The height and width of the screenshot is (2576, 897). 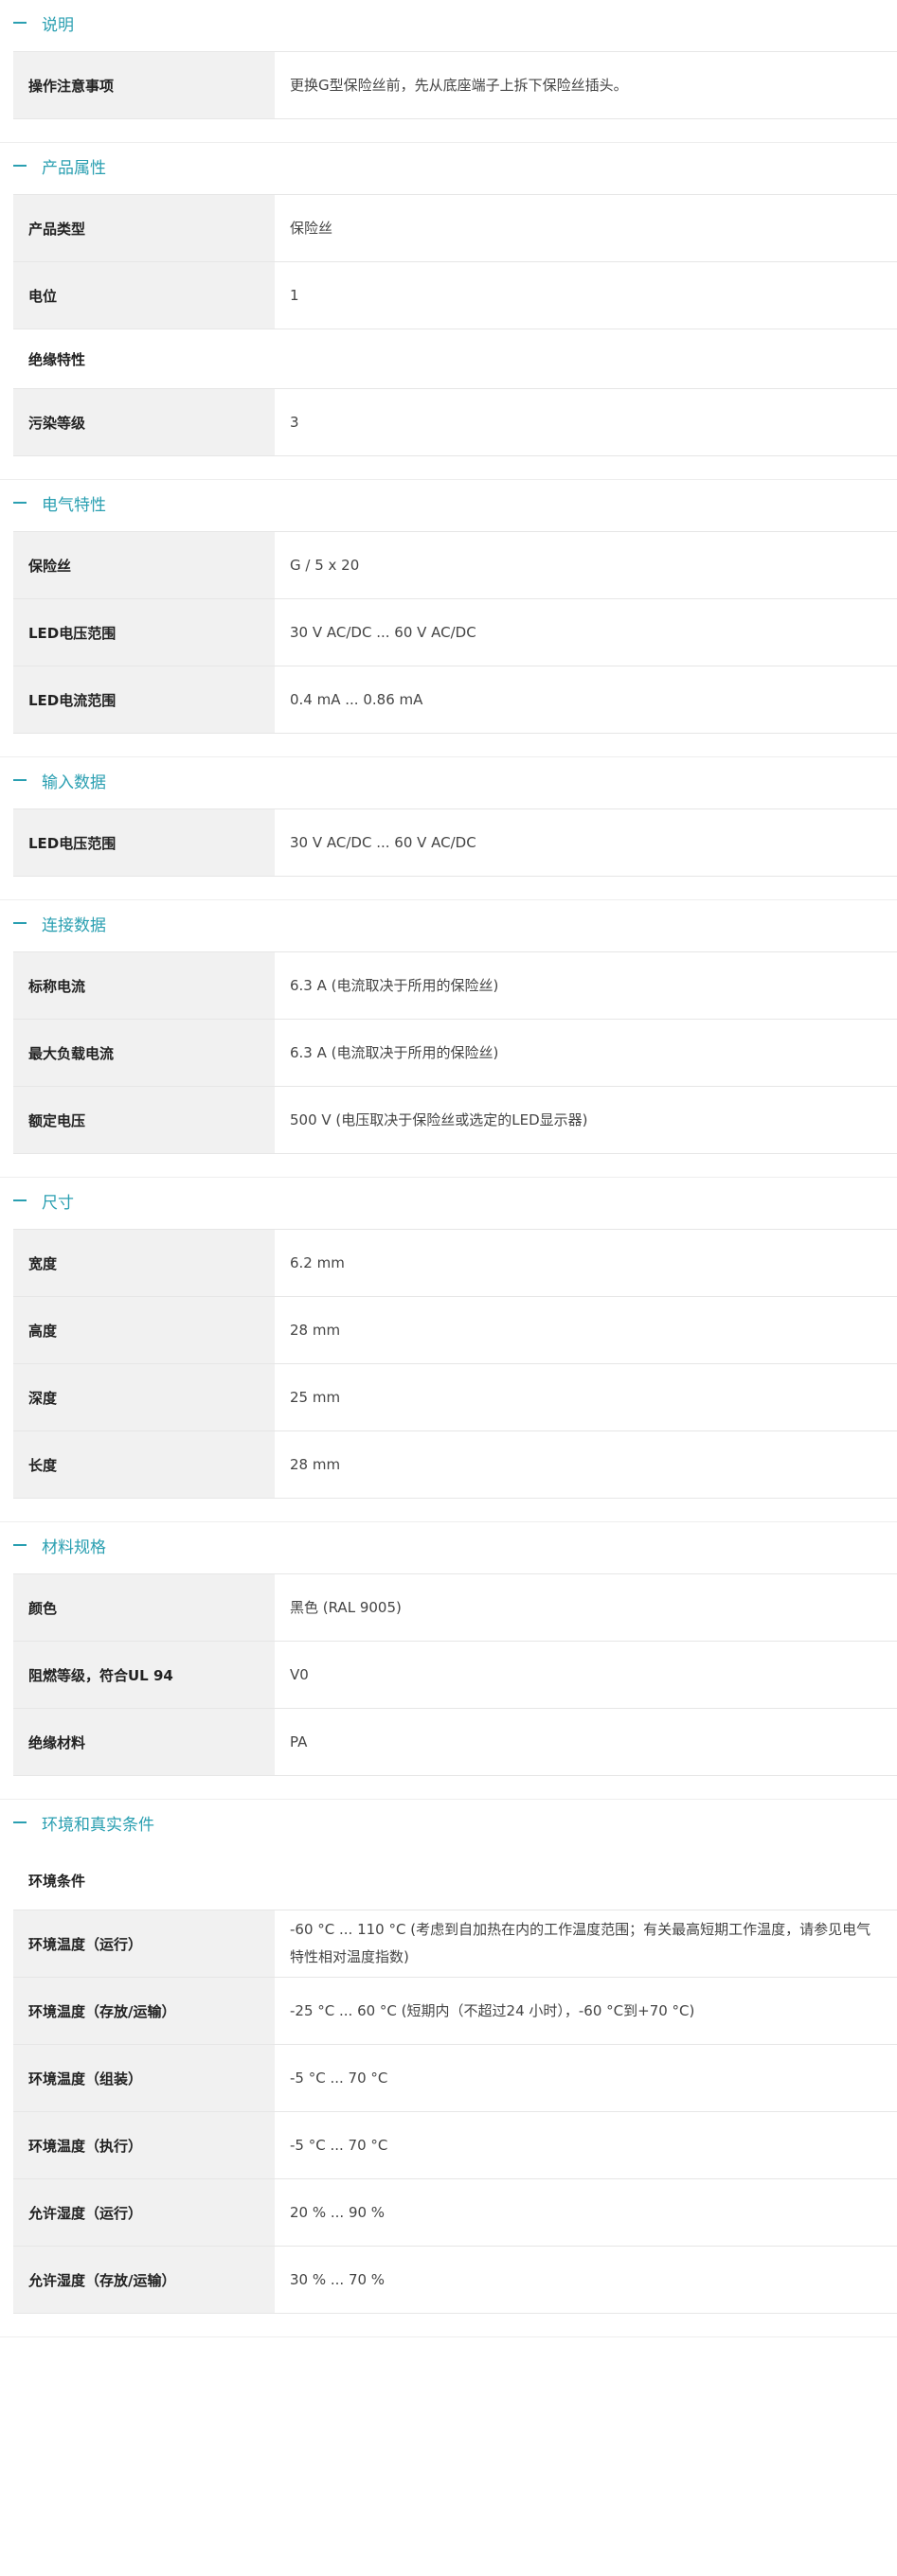 What do you see at coordinates (449, 502) in the screenshot?
I see `section-header: 电气特性` at bounding box center [449, 502].